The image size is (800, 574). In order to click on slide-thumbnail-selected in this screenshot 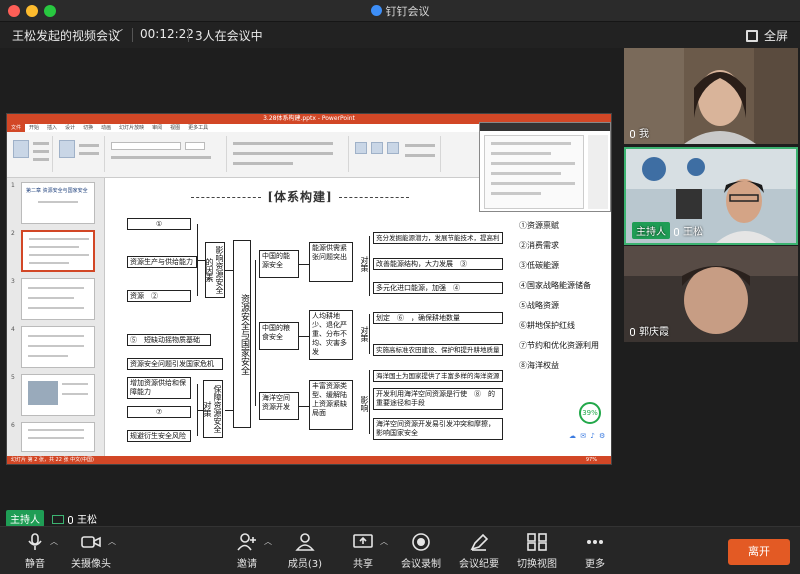, I will do `click(58, 251)`.